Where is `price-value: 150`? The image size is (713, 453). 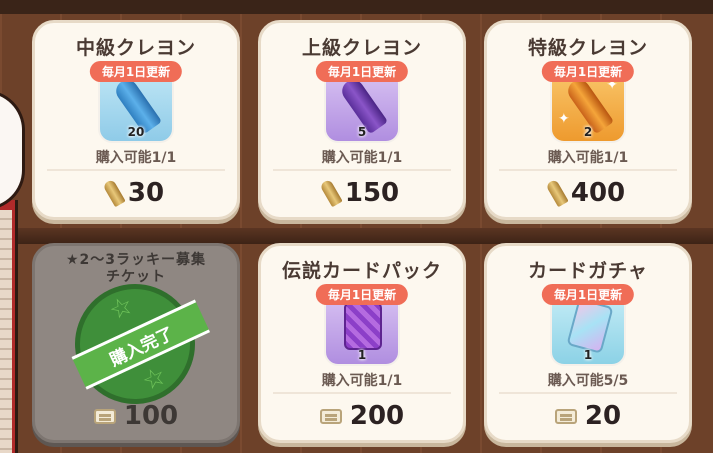
price-value: 150 is located at coordinates (372, 193).